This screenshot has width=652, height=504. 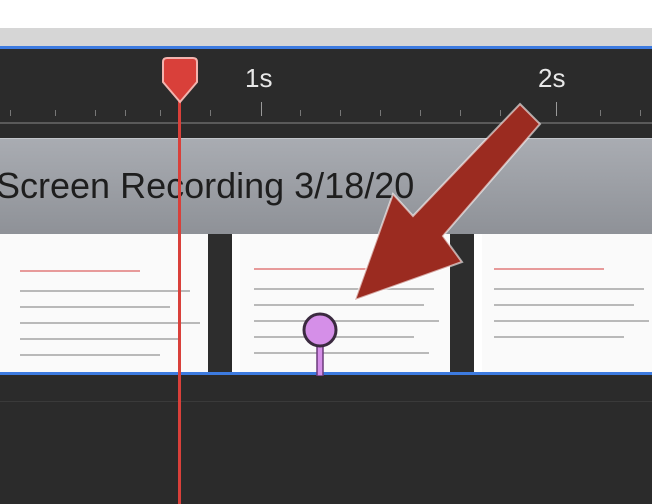 What do you see at coordinates (320, 343) in the screenshot?
I see `marker-pin-icon` at bounding box center [320, 343].